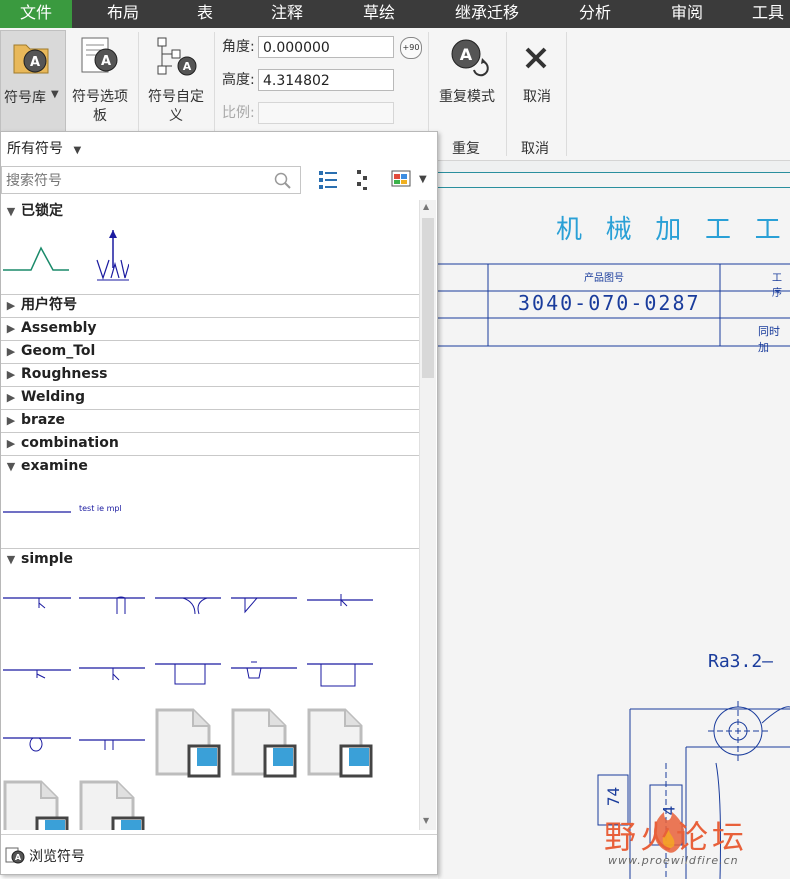 This screenshot has width=790, height=879. I want to click on symbol-palette-button: A 符号选项 板, so click(100, 80).